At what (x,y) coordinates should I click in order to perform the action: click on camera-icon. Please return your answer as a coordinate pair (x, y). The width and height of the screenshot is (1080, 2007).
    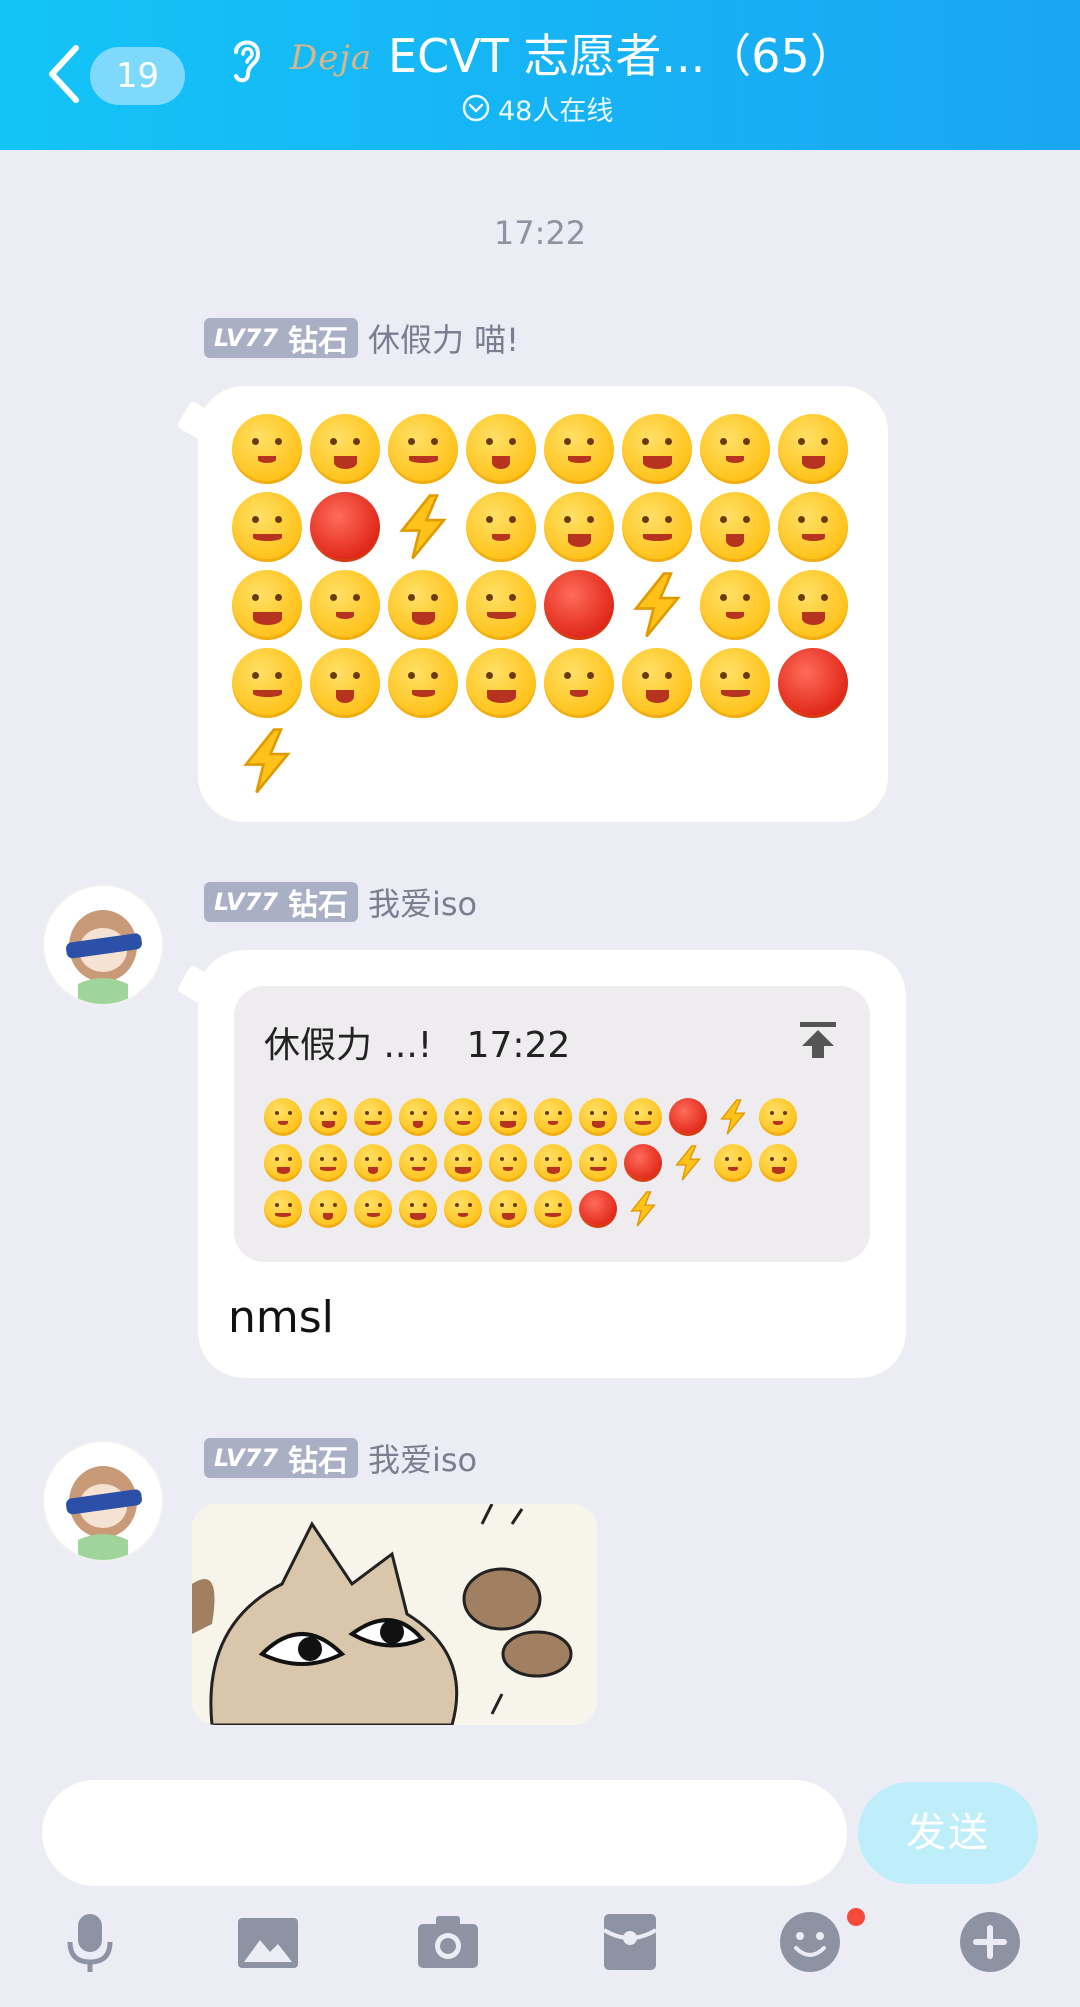
    Looking at the image, I should click on (448, 1942).